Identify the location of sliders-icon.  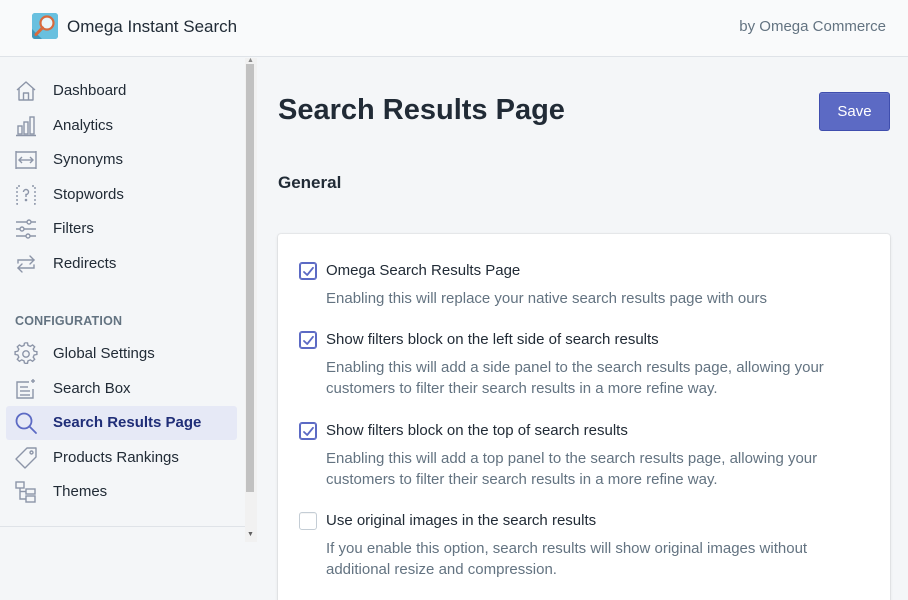
(26, 229).